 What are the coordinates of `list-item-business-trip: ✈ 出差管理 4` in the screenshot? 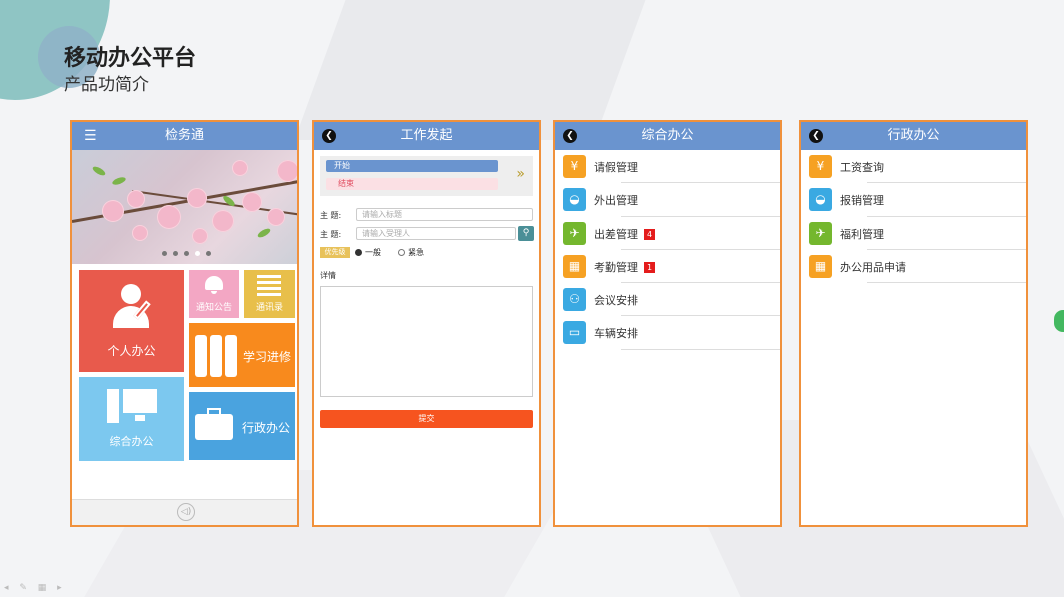 It's located at (667, 233).